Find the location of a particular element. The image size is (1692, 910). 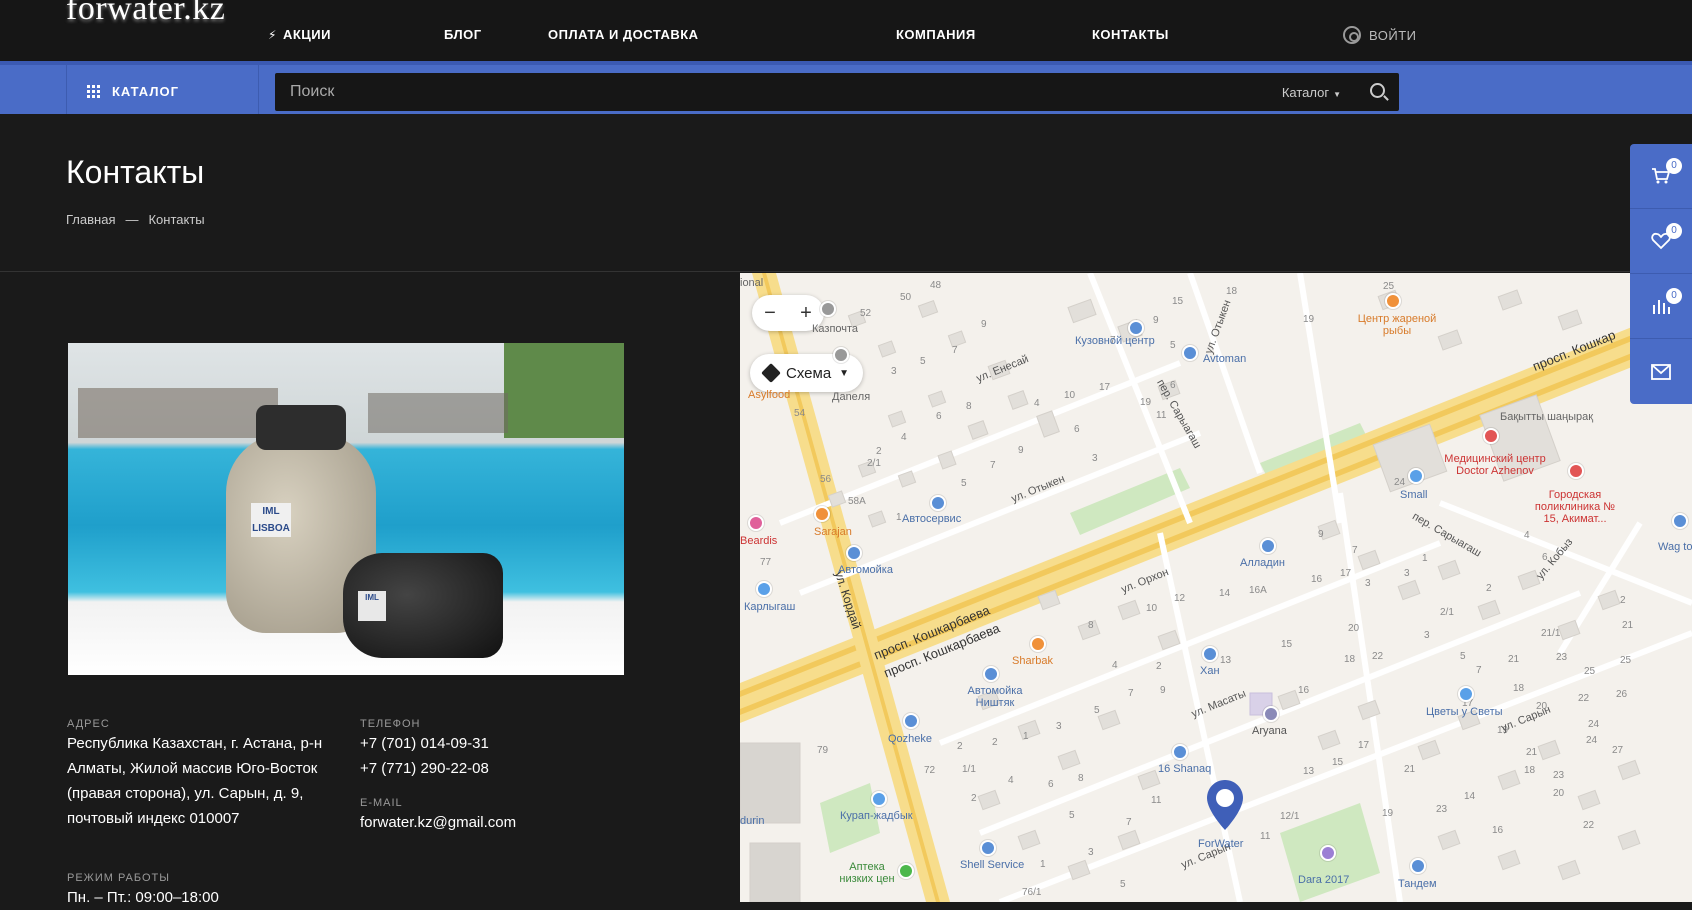

place-label: Qozheke is located at coordinates (910, 739).